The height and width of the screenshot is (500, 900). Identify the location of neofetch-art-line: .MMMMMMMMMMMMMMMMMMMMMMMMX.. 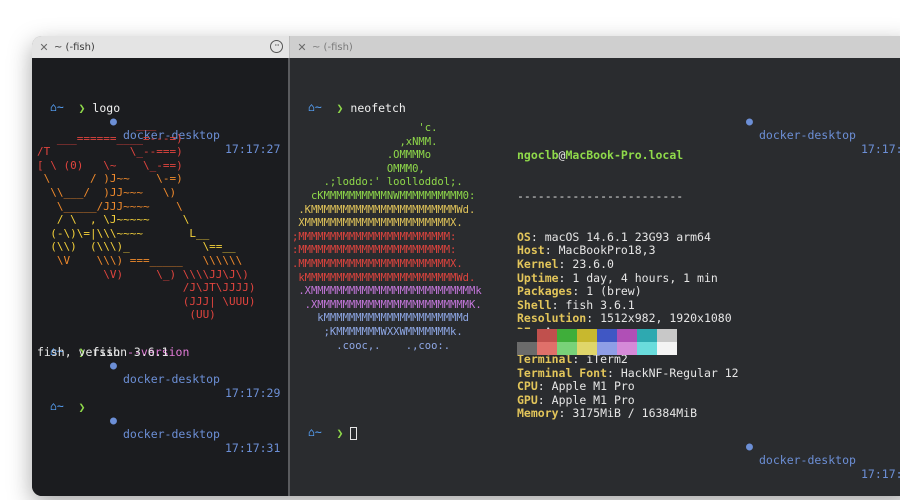
(377, 263).